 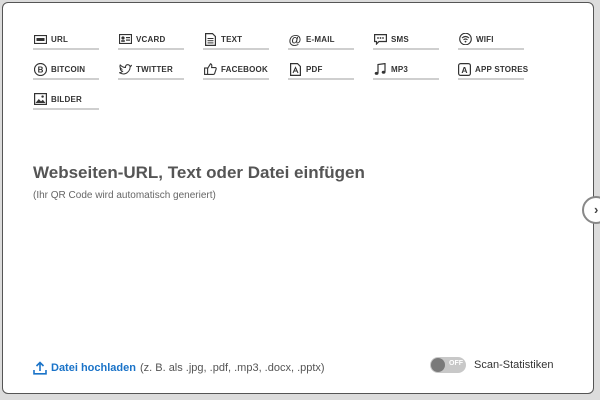 I want to click on tab-bilder-label: BILDER, so click(x=66, y=99).